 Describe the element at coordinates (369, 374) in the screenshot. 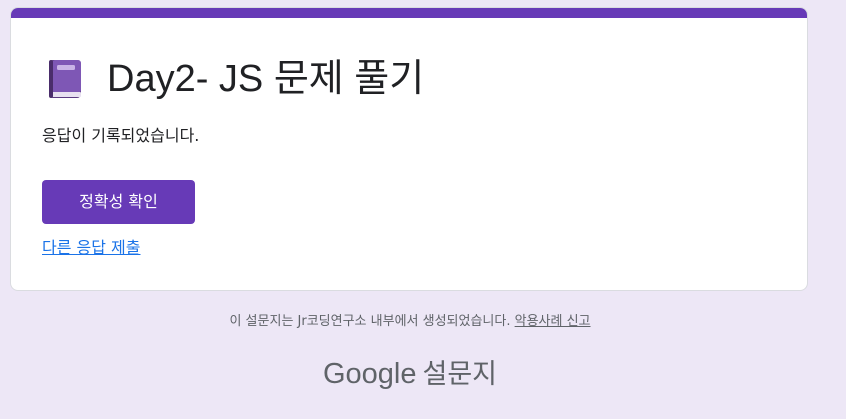

I see `brand-google-text: Google` at that location.